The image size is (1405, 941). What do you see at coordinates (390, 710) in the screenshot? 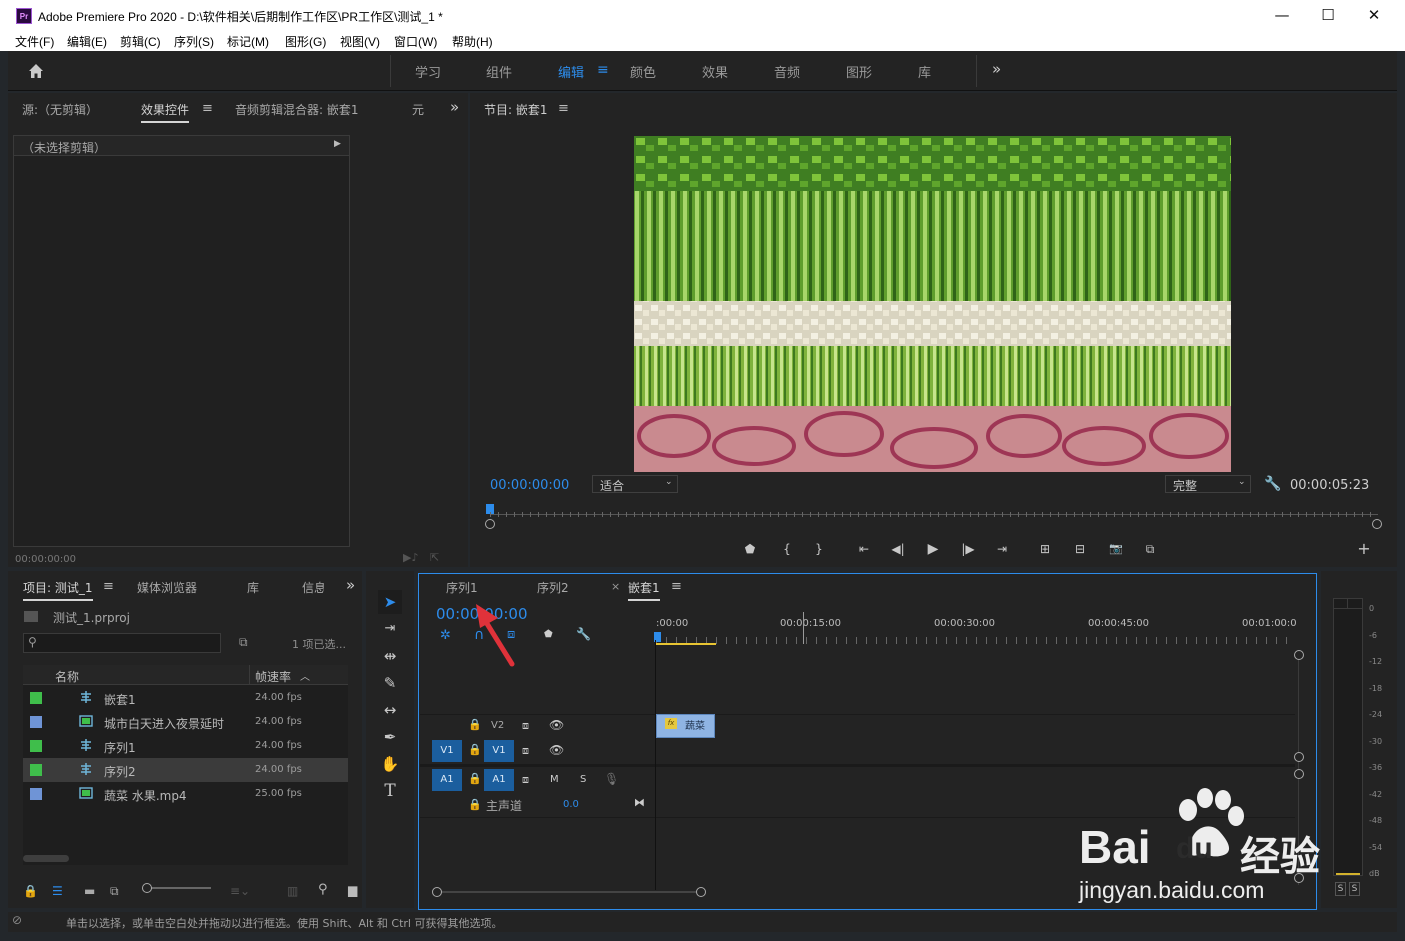
I see `slip-tool-icon: ↔` at bounding box center [390, 710].